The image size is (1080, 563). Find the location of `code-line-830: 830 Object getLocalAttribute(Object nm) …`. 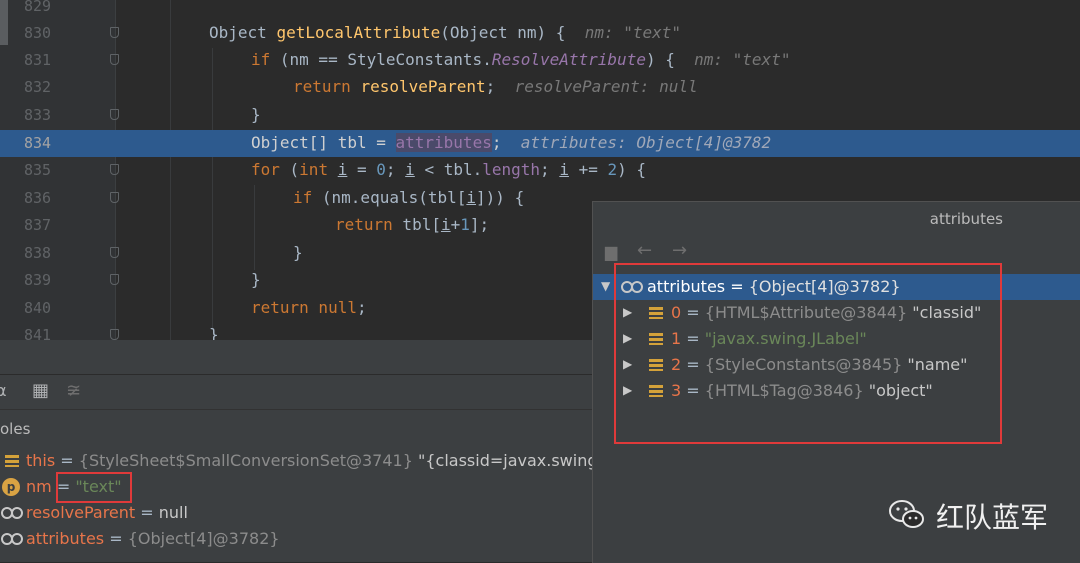

code-line-830: 830 Object getLocalAttribute(Object nm) … is located at coordinates (540, 33).